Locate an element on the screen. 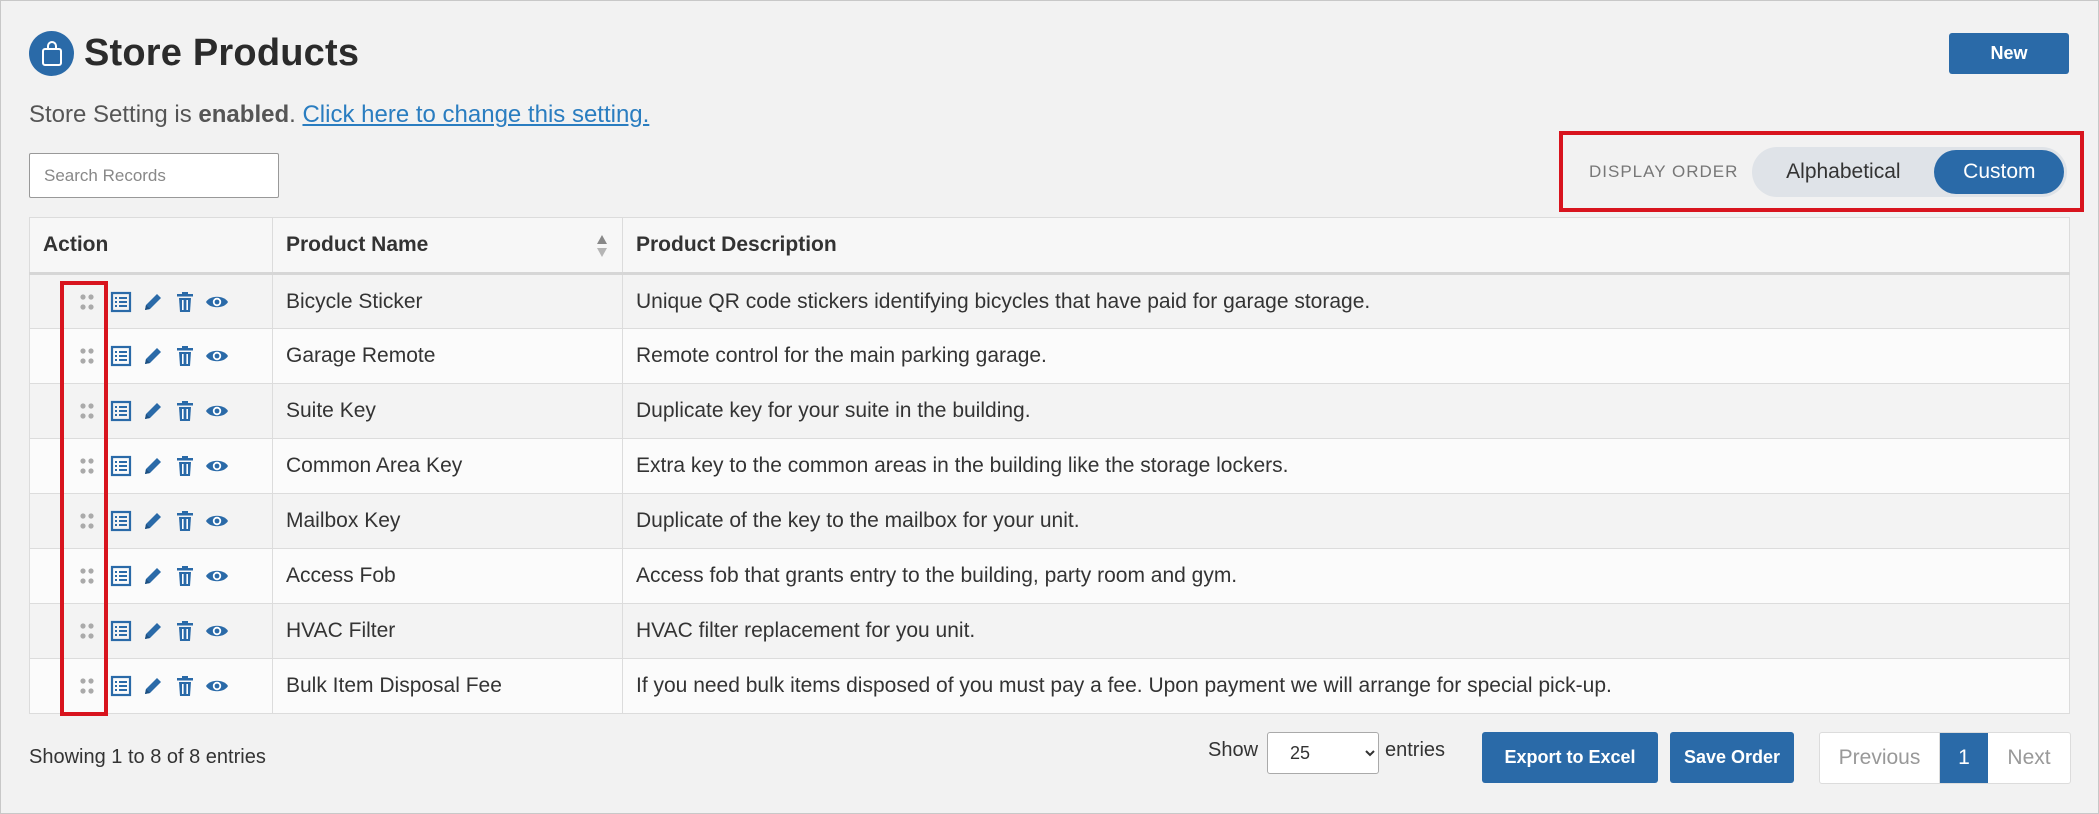 Image resolution: width=2099 pixels, height=814 pixels. page-title-group: Store Products is located at coordinates (194, 53).